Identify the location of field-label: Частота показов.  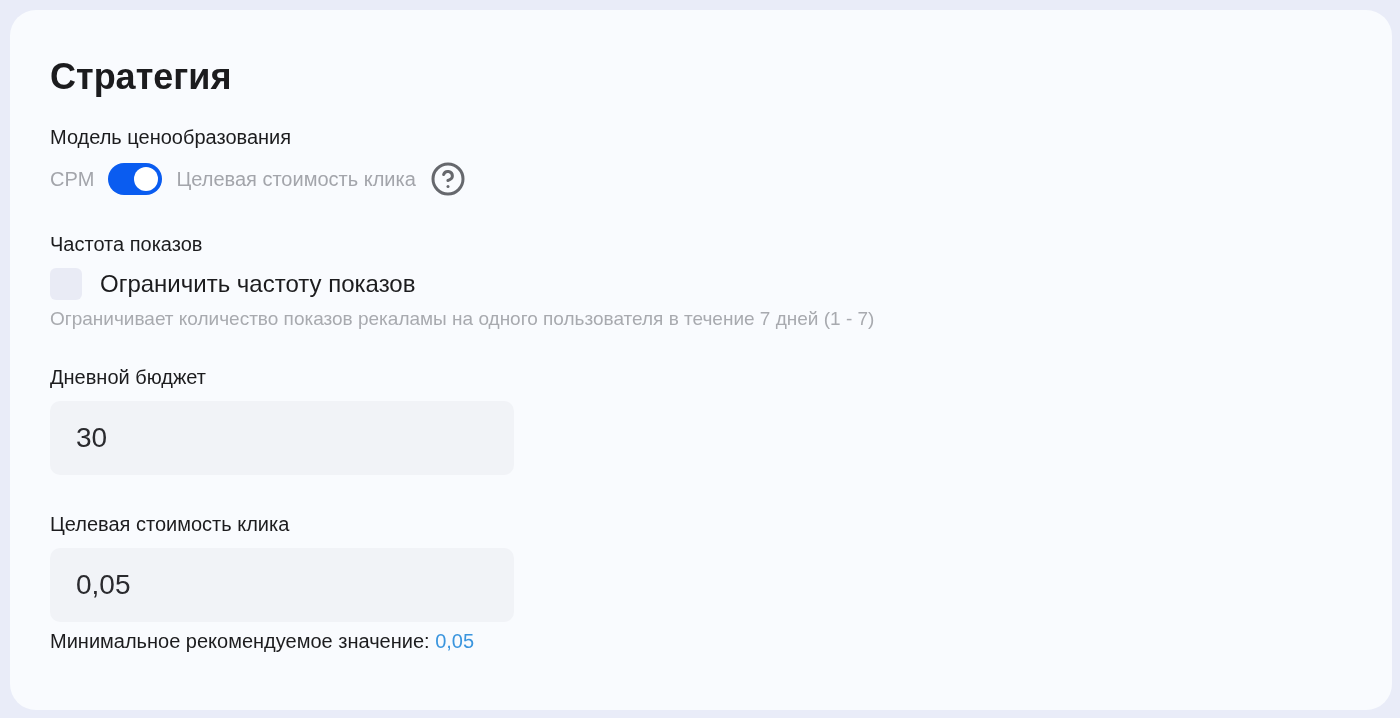
(127, 244).